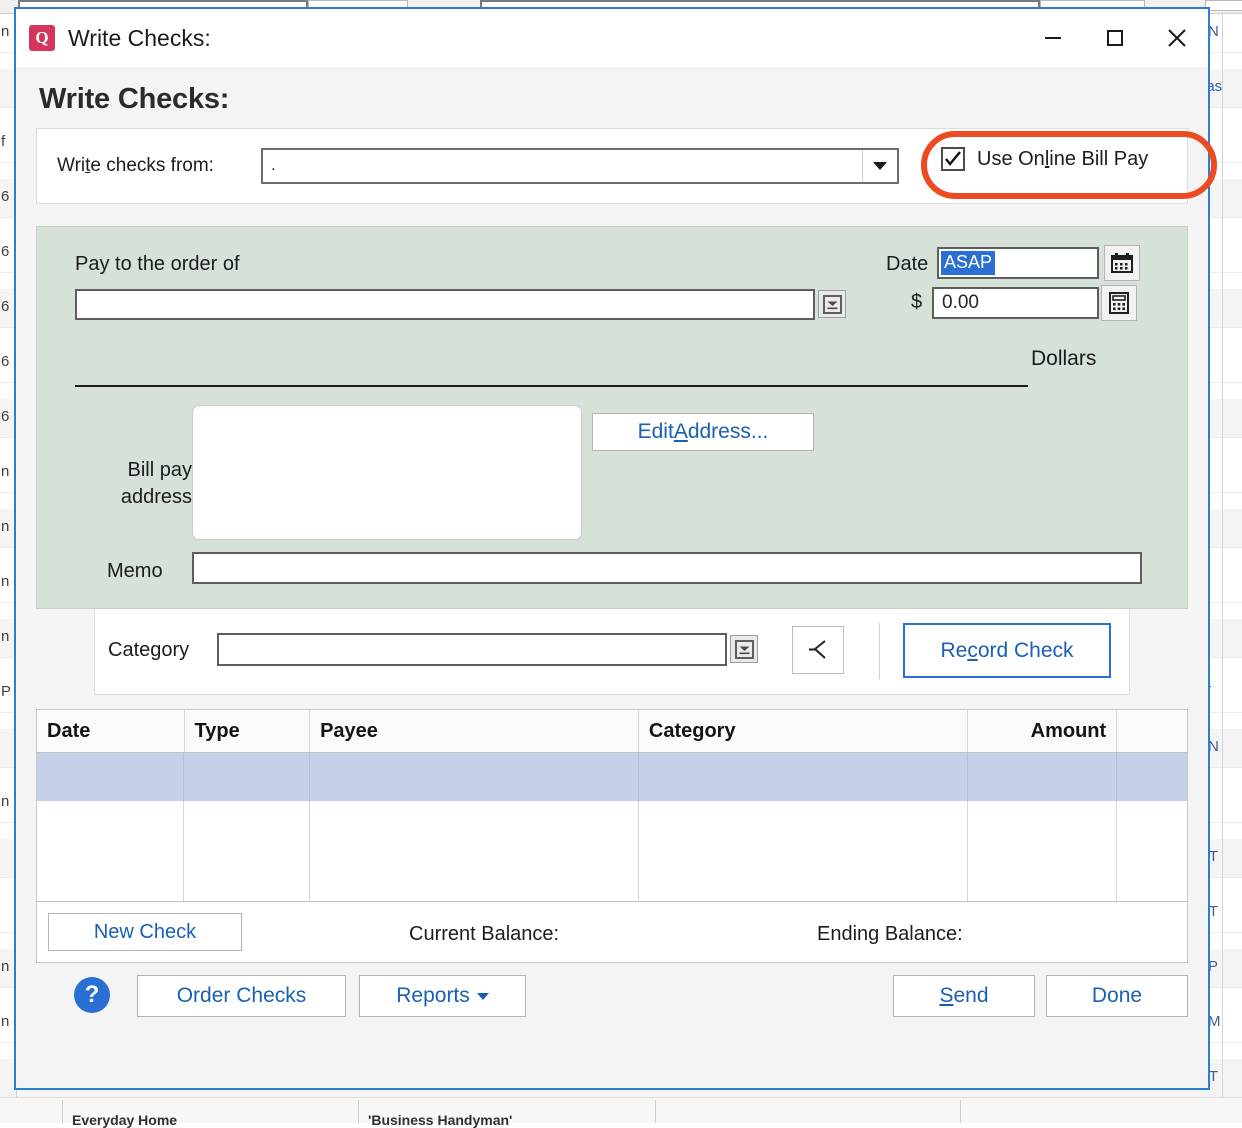 The width and height of the screenshot is (1242, 1128). I want to click on currency-symbol: $, so click(917, 302).